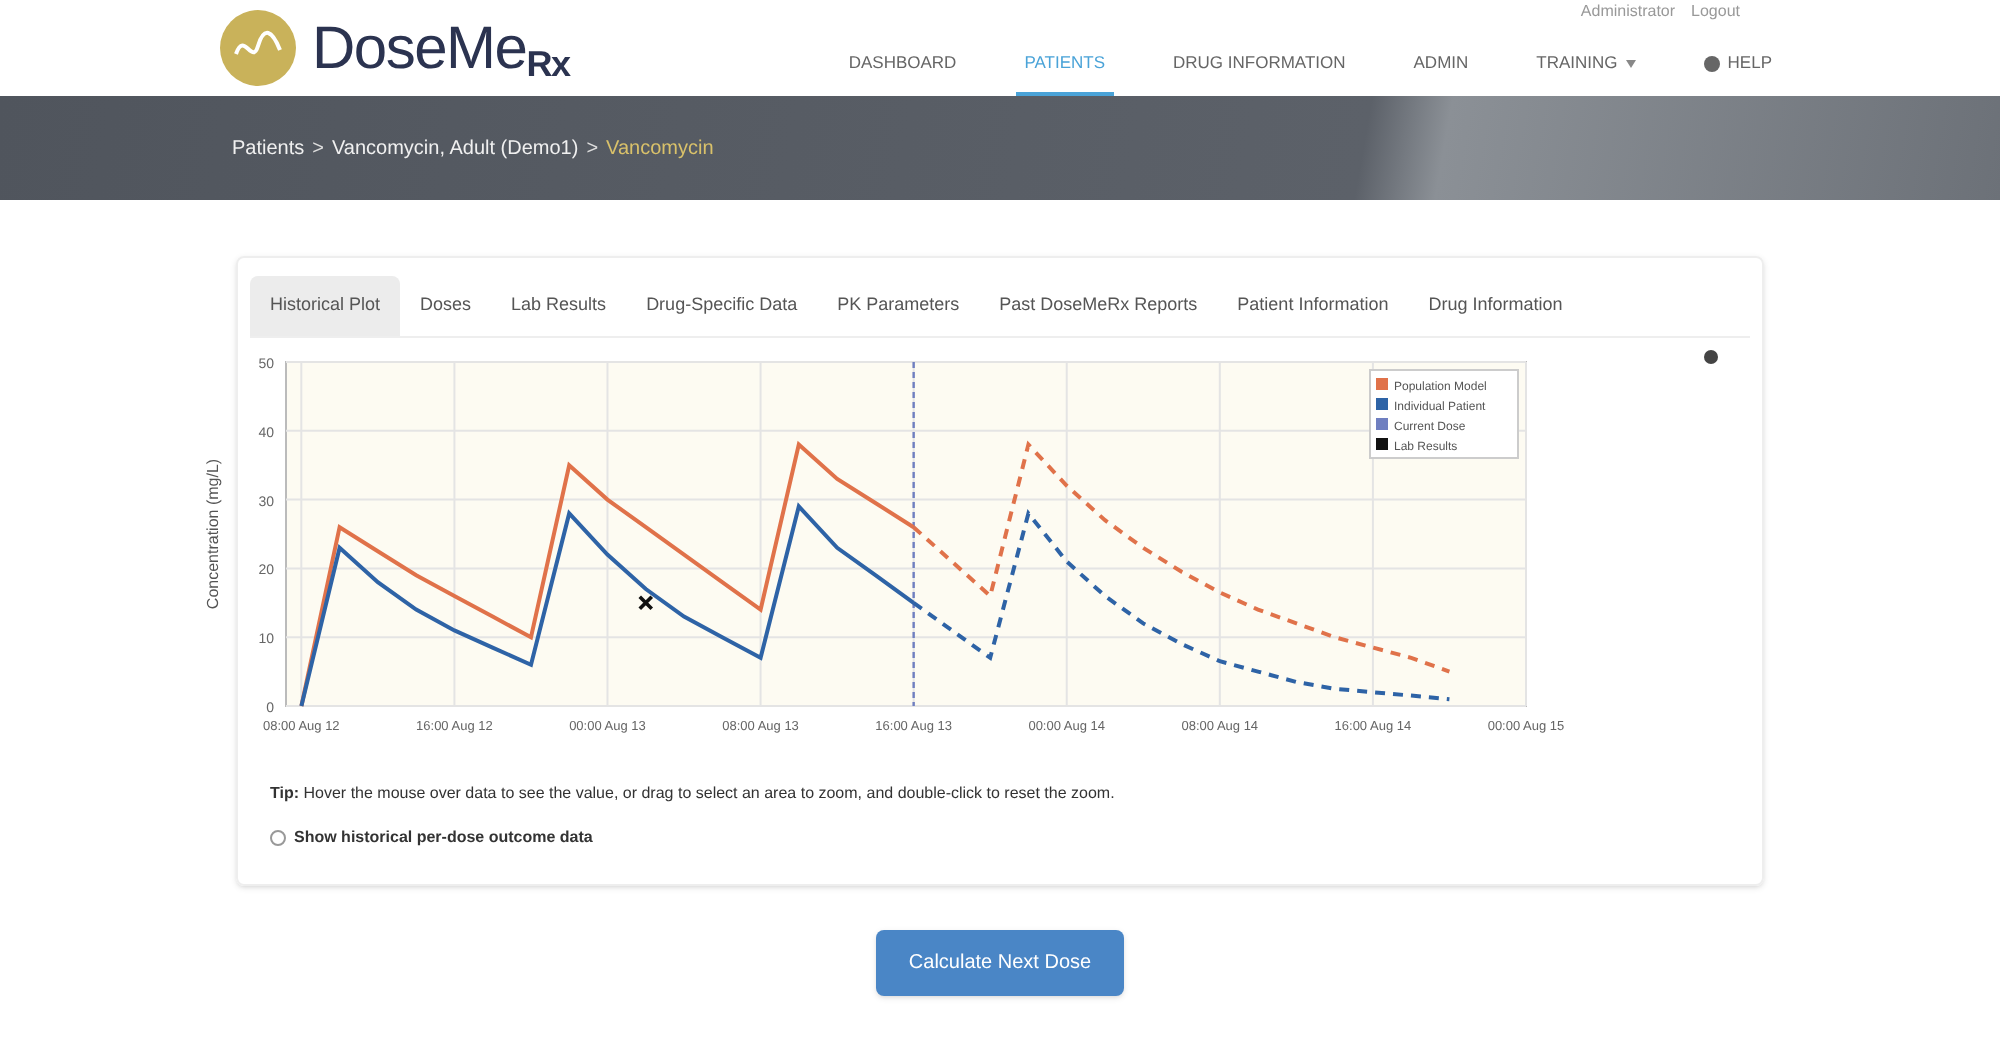 The width and height of the screenshot is (2000, 1052). I want to click on tab: Lab Results, so click(559, 305).